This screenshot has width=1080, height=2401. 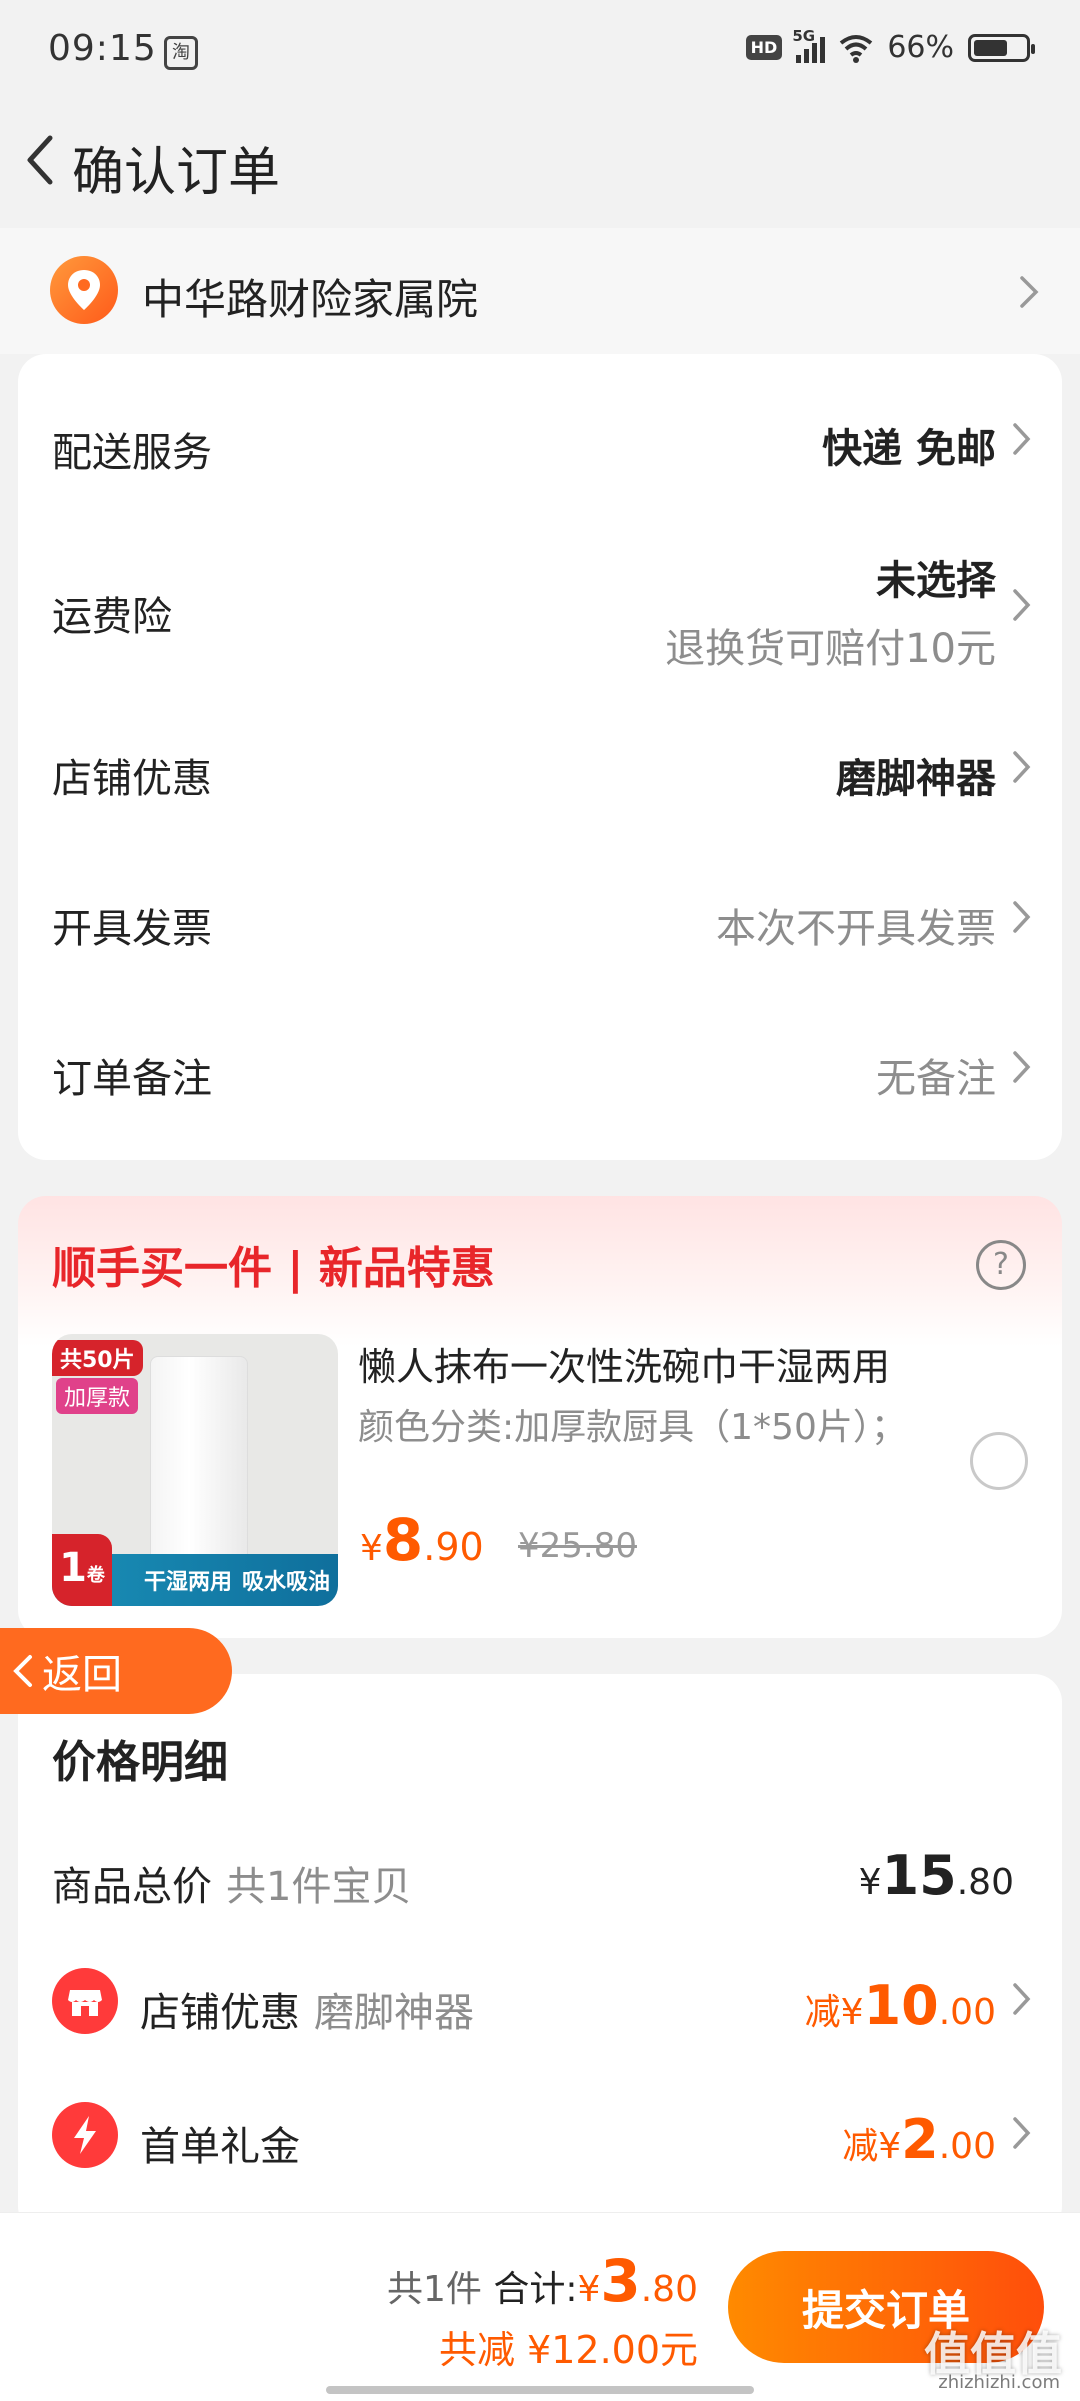 What do you see at coordinates (112, 617) in the screenshot?
I see `insurance-label: 运费险` at bounding box center [112, 617].